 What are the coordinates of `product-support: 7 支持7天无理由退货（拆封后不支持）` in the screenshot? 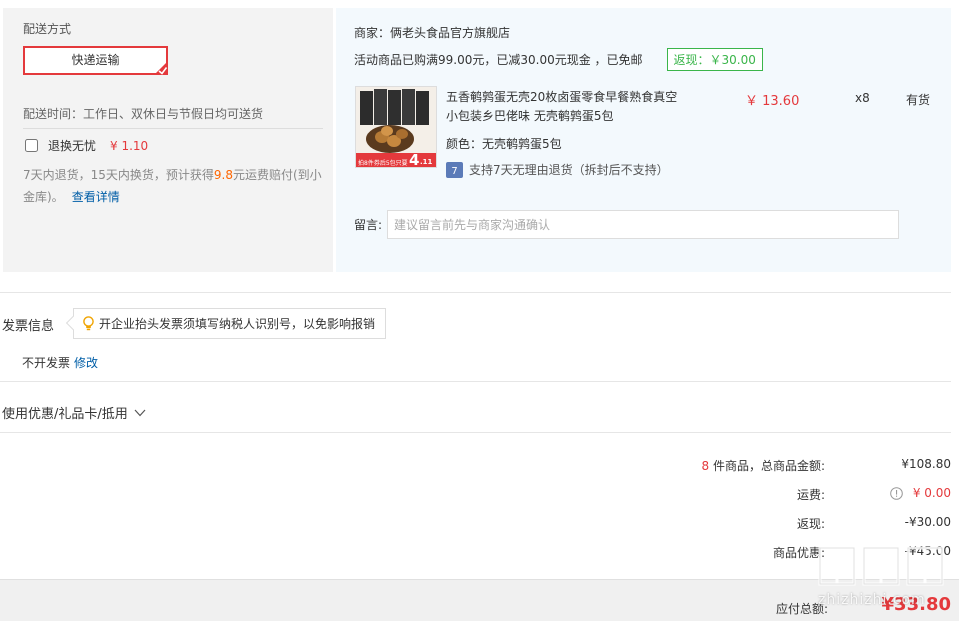 It's located at (557, 169).